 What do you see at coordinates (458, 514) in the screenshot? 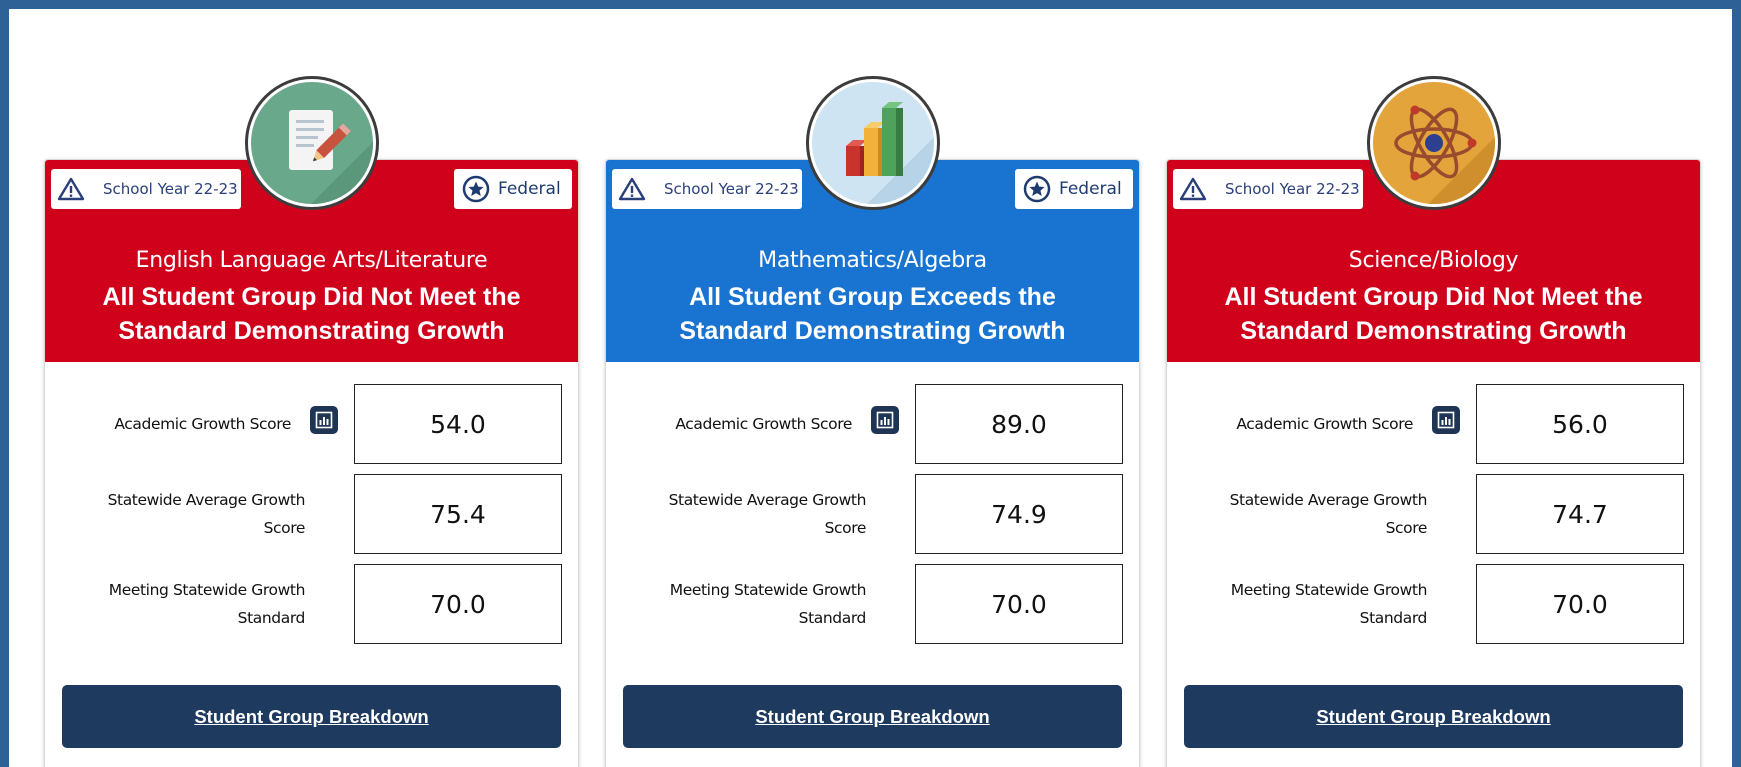
I see `metric-value: 75.4` at bounding box center [458, 514].